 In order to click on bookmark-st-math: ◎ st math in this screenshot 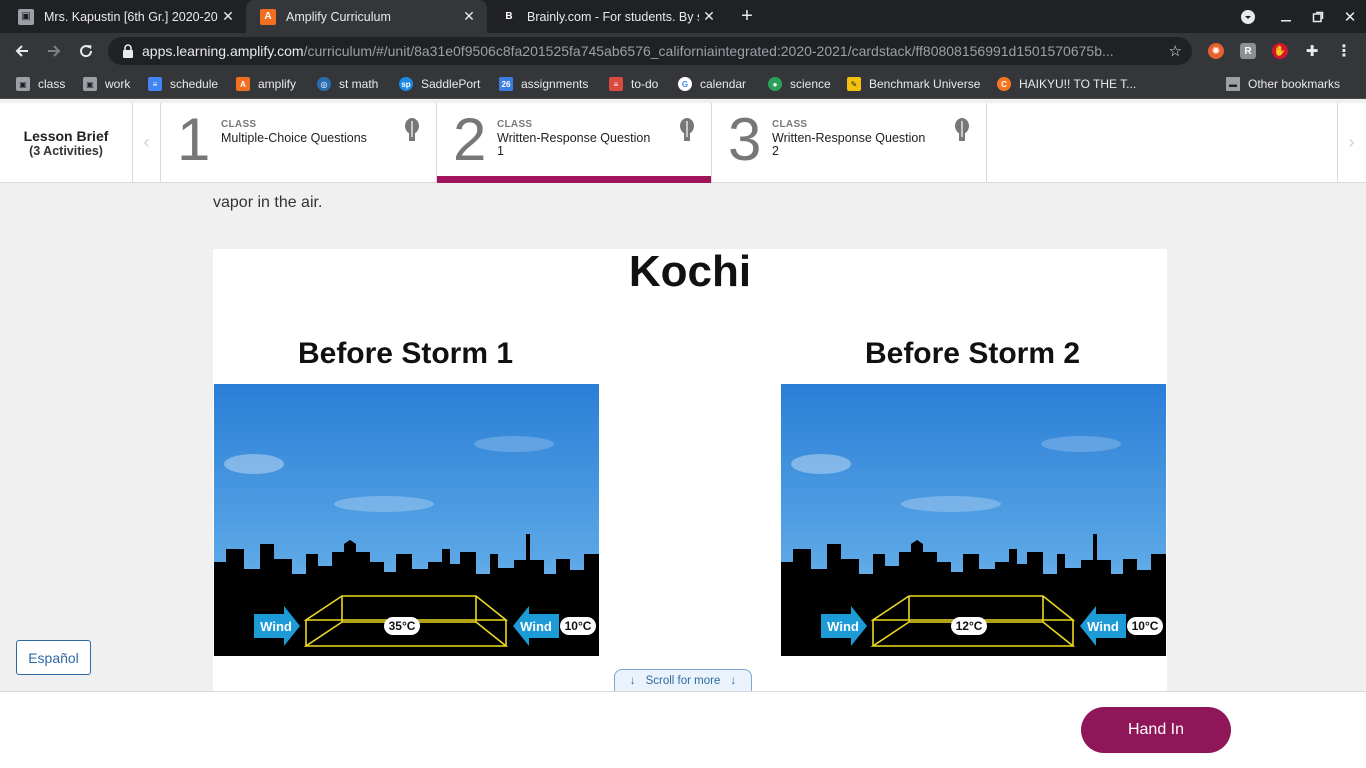, I will do `click(347, 84)`.